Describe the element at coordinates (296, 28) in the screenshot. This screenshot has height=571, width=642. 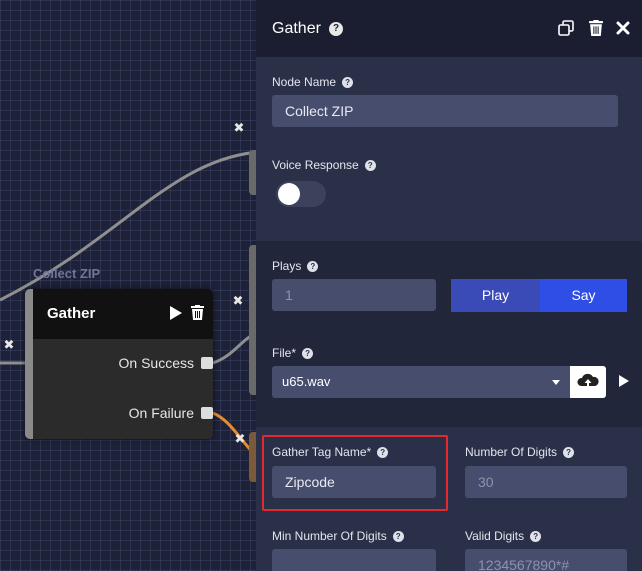
I see `panel-title: Gather` at that location.